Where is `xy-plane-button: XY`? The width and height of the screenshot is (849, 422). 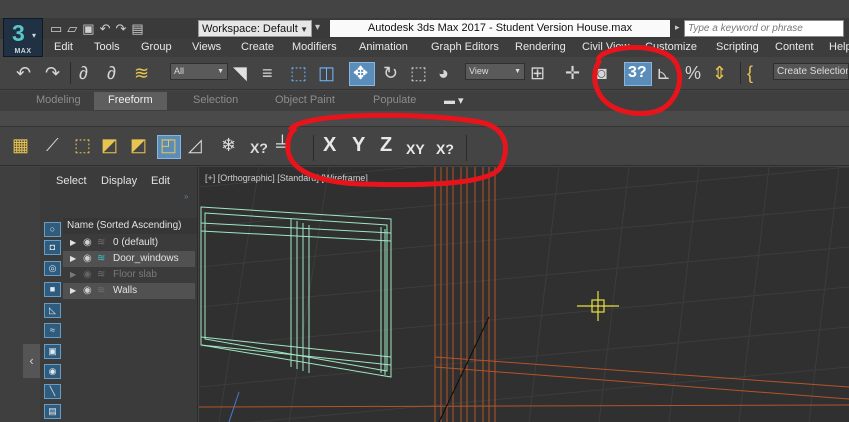
xy-plane-button: XY is located at coordinates (415, 149).